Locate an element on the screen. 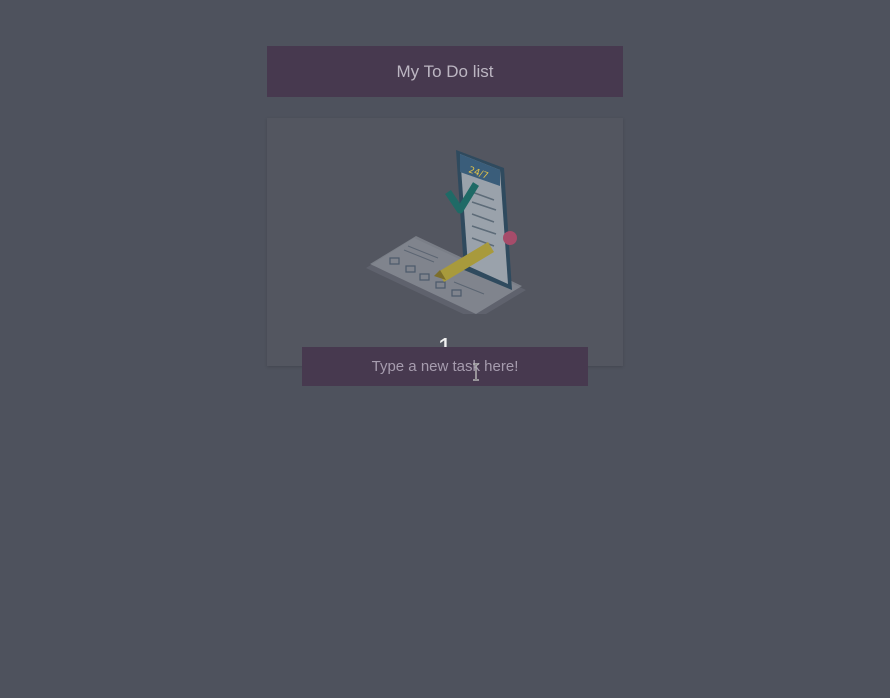 Image resolution: width=890 pixels, height=698 pixels. illustration-card: 24/7 is located at coordinates (445, 242).